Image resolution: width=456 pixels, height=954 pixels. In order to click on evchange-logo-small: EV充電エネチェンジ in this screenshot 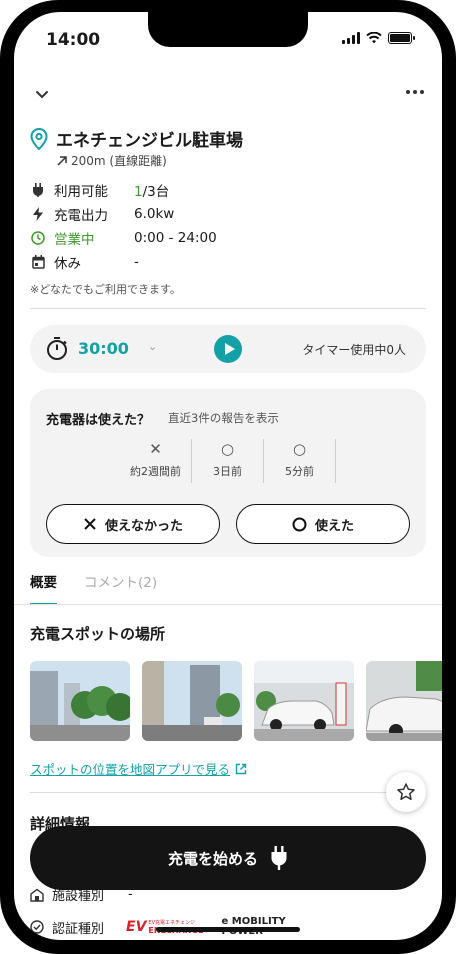, I will do `click(172, 923)`.